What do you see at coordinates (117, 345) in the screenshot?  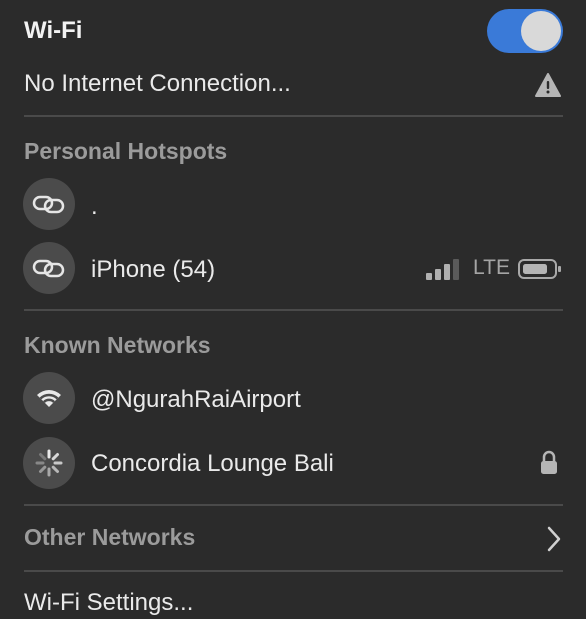 I see `known-networks-heading: Known Networks` at bounding box center [117, 345].